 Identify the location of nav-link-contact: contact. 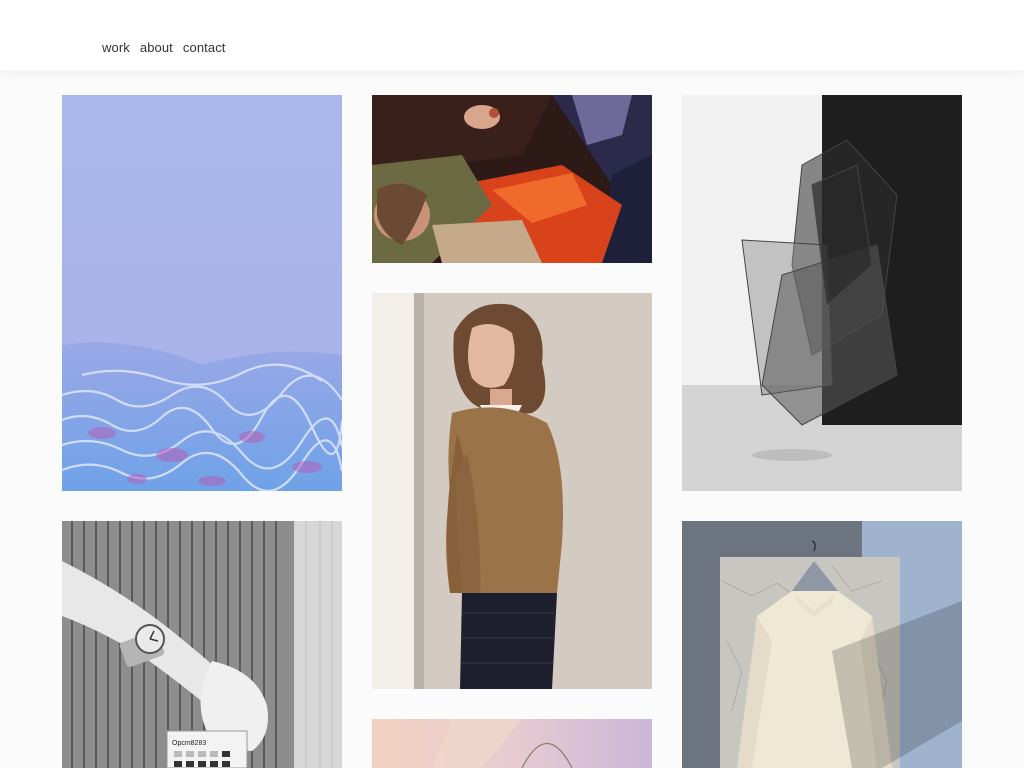
(204, 47).